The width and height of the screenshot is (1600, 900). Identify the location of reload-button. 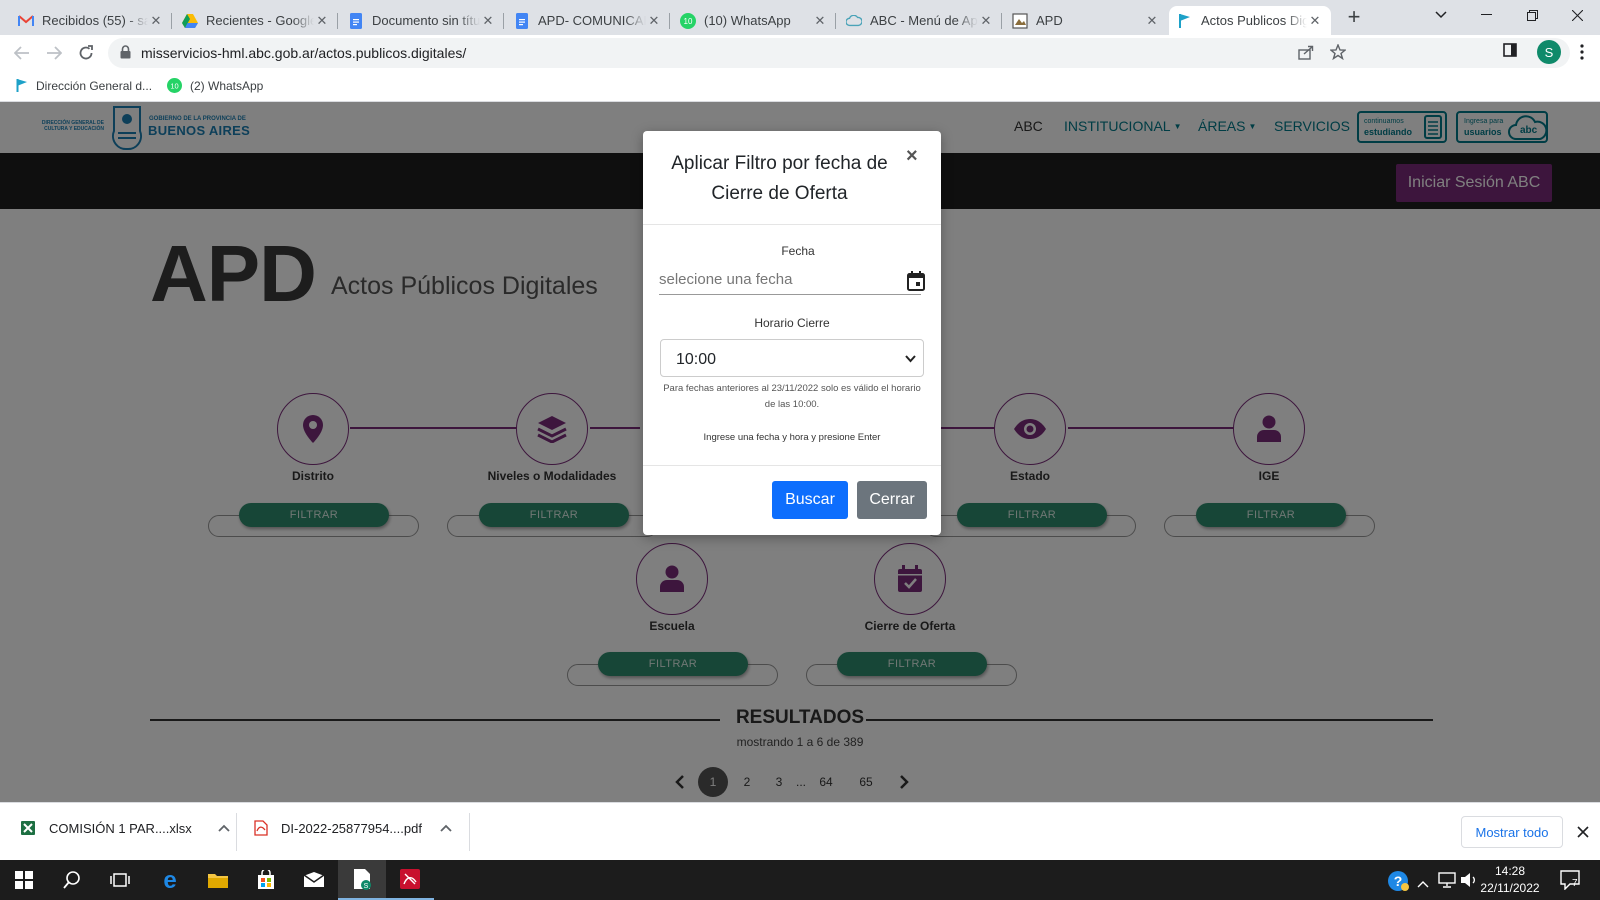
(86, 53).